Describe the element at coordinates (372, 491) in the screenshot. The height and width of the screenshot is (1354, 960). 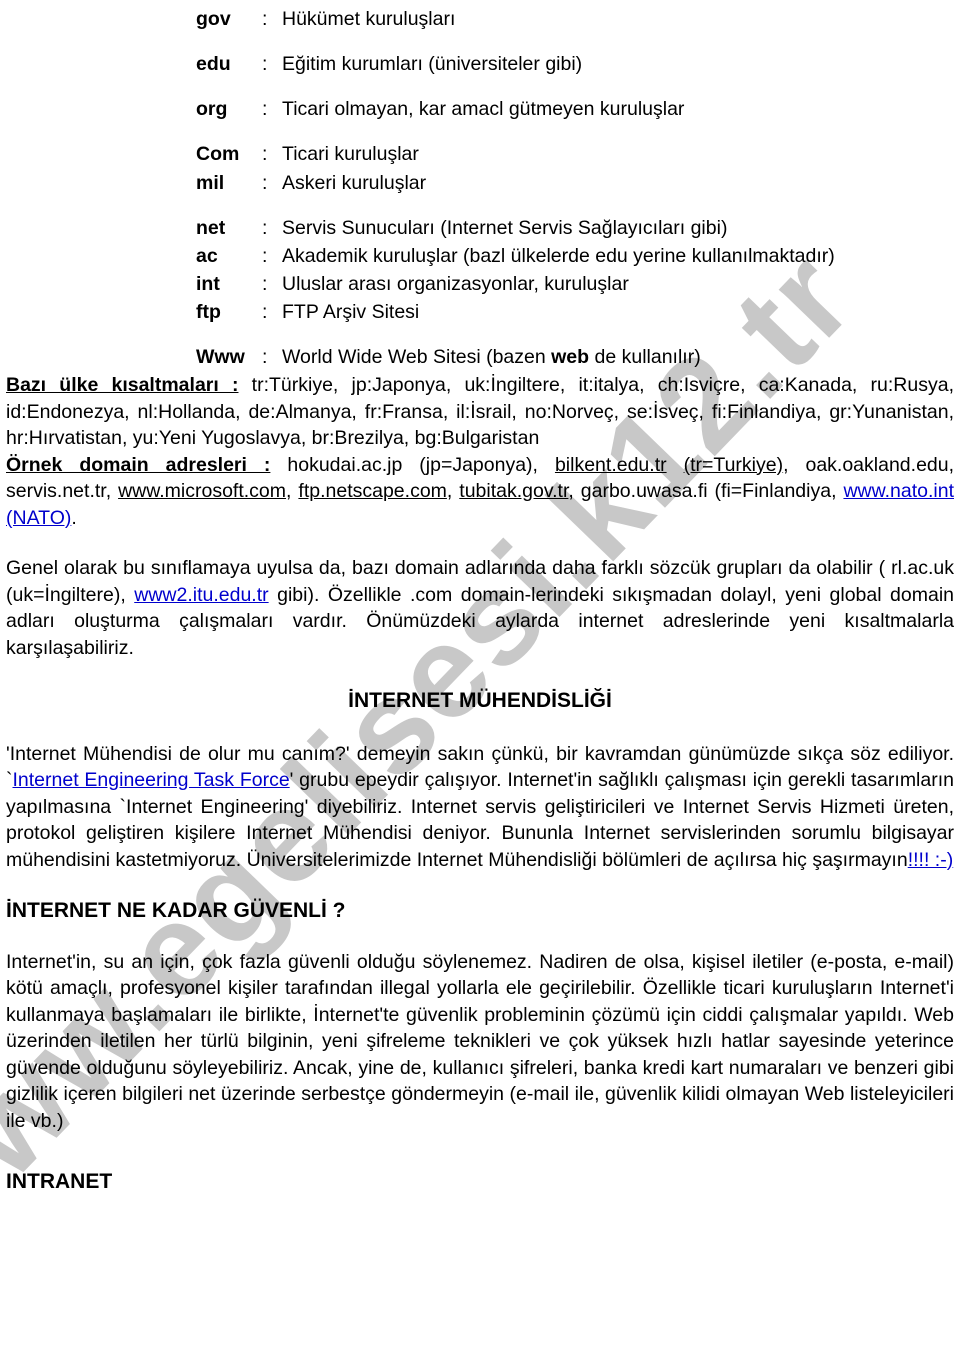
I see `example-domain-netscape: ftp.netscape.com` at that location.